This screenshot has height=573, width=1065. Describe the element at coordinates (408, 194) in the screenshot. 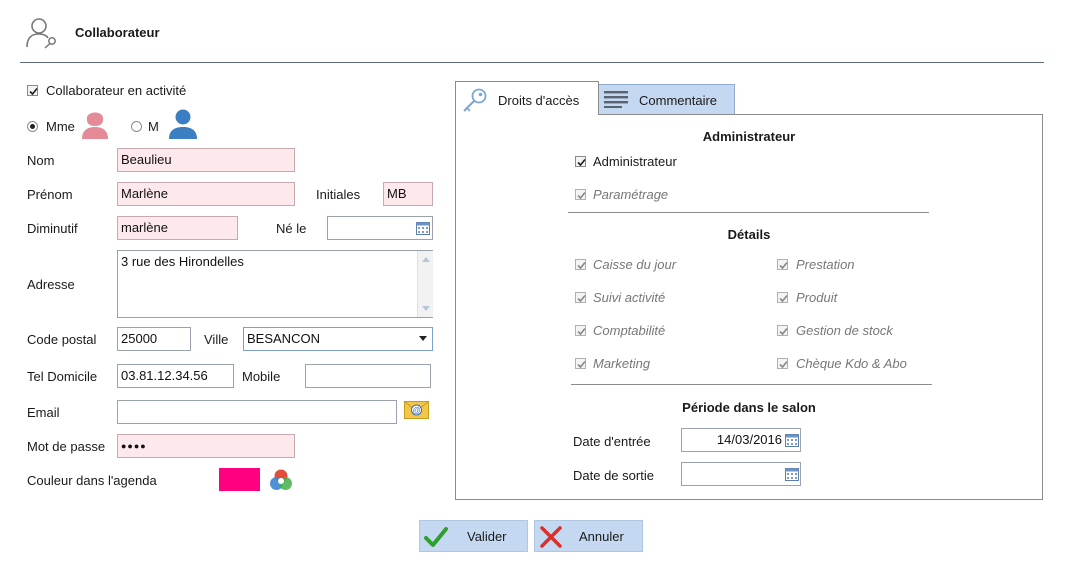

I see `initiales-field: MB` at that location.